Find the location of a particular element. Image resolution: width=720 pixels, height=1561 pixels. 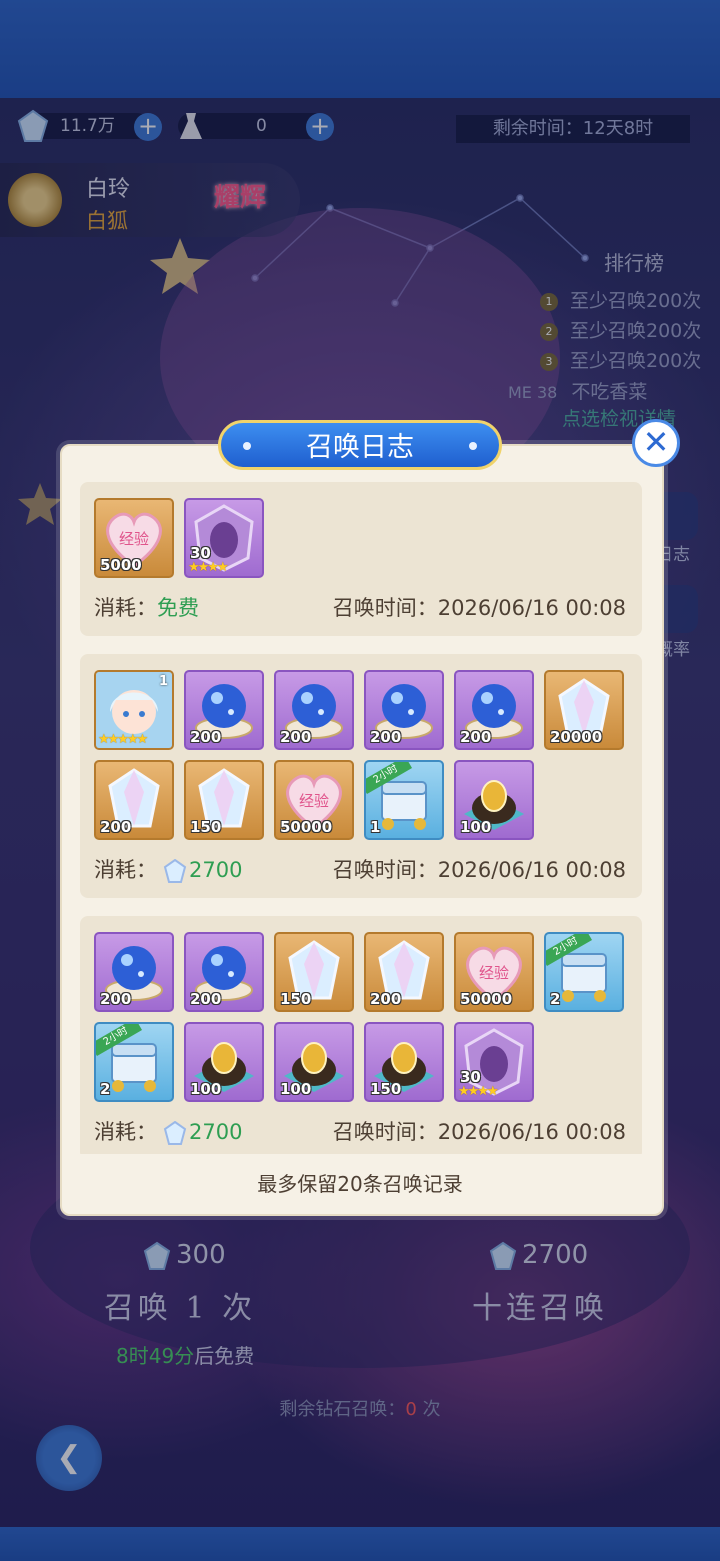

close-dialog-button: ✕ is located at coordinates (656, 443).